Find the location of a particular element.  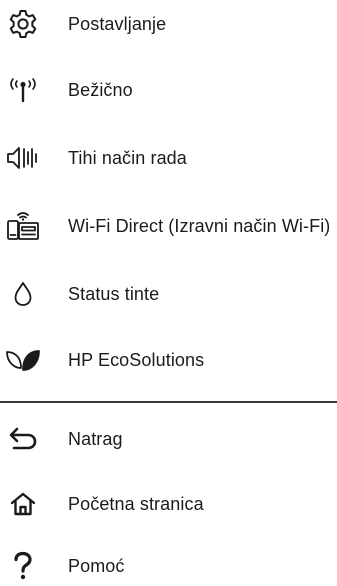

nav-home-label: Početna stranica is located at coordinates (136, 504).